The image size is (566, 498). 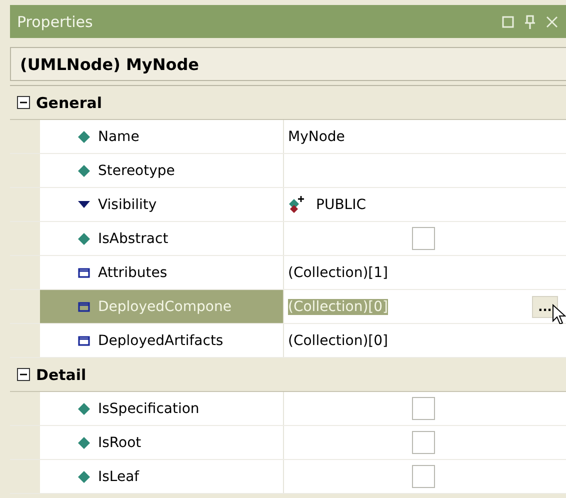 I want to click on property-value-cell: MyNode, so click(x=425, y=136).